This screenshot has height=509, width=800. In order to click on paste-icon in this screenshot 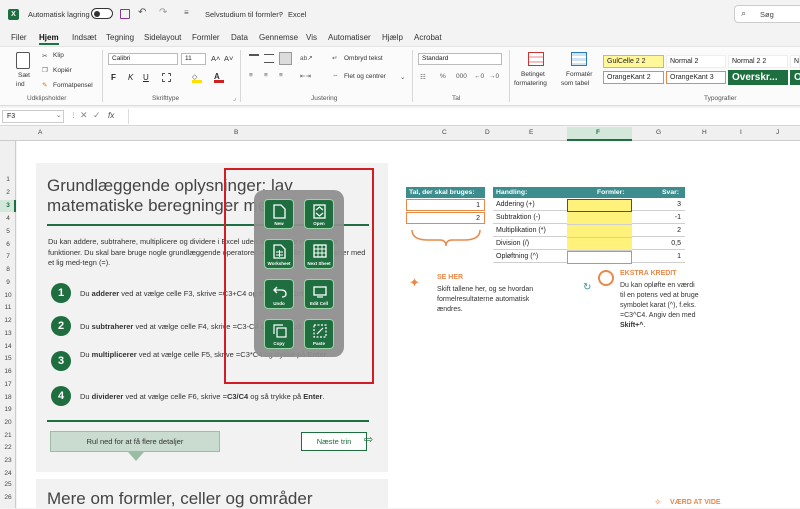, I will do `click(23, 60)`.